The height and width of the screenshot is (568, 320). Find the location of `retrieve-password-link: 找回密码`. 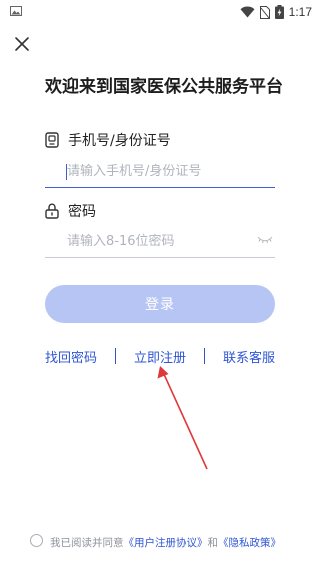

retrieve-password-link: 找回密码 is located at coordinates (71, 356).